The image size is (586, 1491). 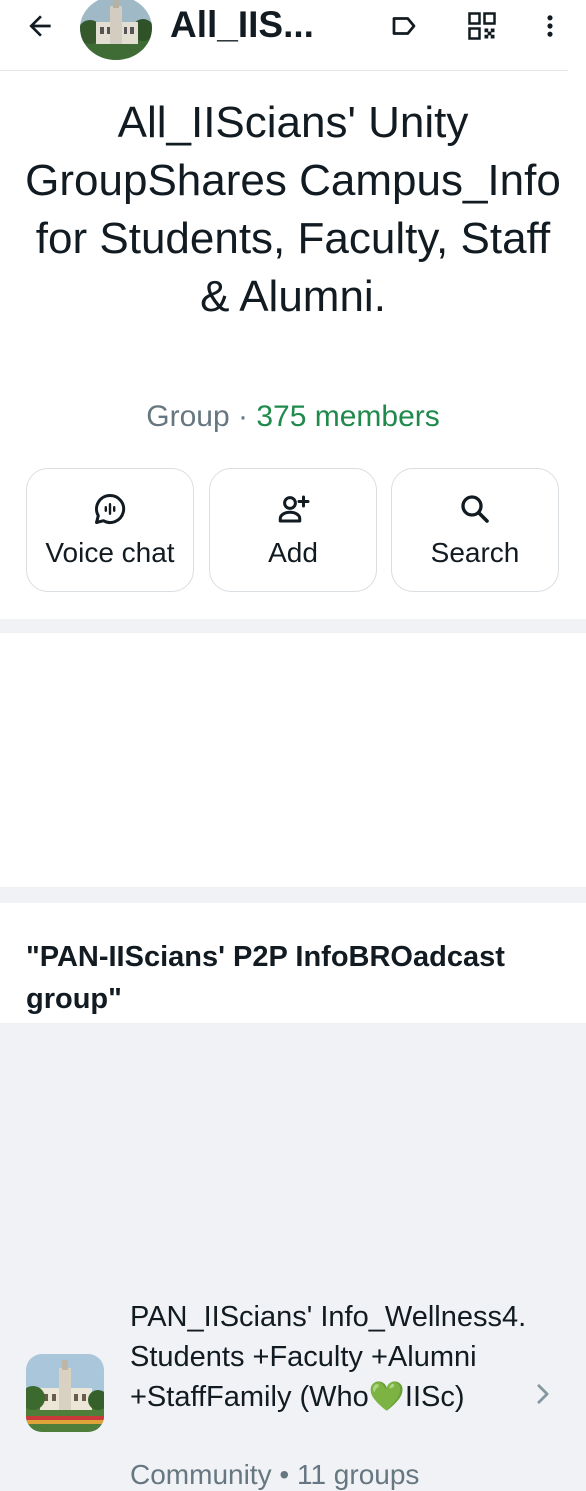 I want to click on description-panel: "PAN-IIScians' P2P InfoBROadcast group", so click(x=293, y=963).